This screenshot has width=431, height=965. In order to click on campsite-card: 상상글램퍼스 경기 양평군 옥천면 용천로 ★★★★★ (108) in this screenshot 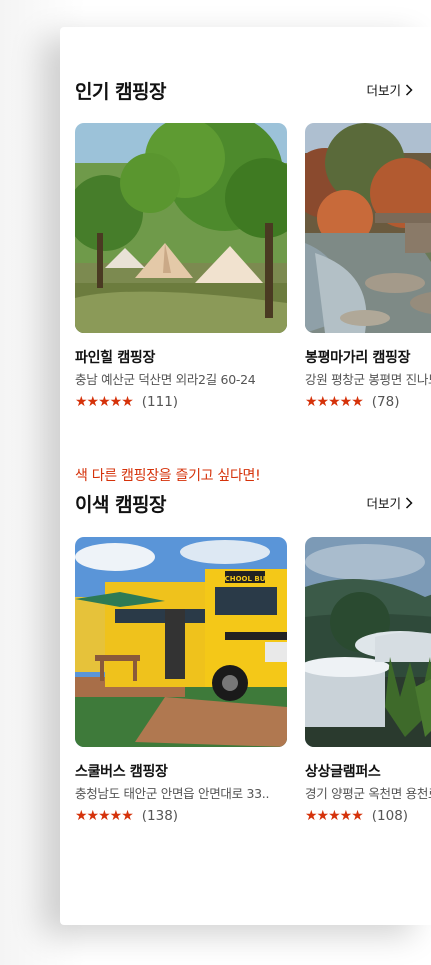, I will do `click(368, 680)`.